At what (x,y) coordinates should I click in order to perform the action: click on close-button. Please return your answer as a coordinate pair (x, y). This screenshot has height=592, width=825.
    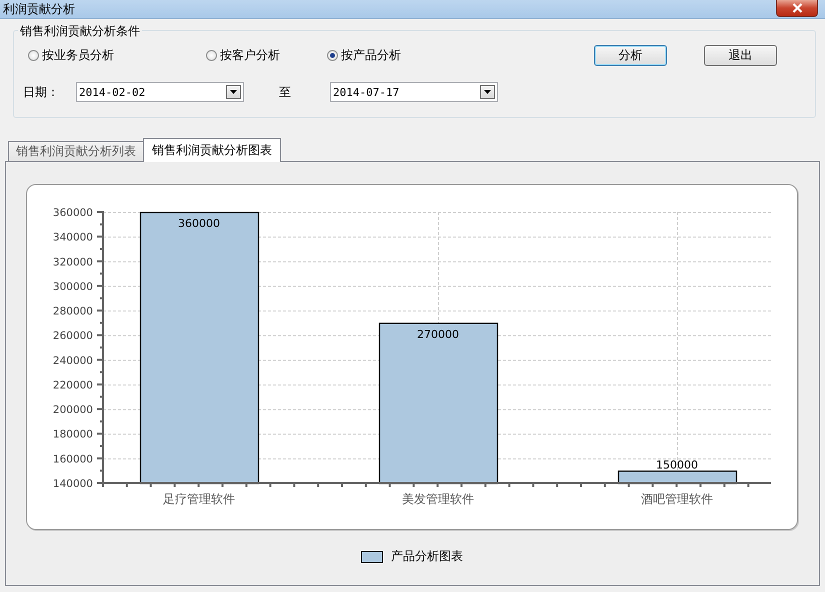
    Looking at the image, I should click on (797, 8).